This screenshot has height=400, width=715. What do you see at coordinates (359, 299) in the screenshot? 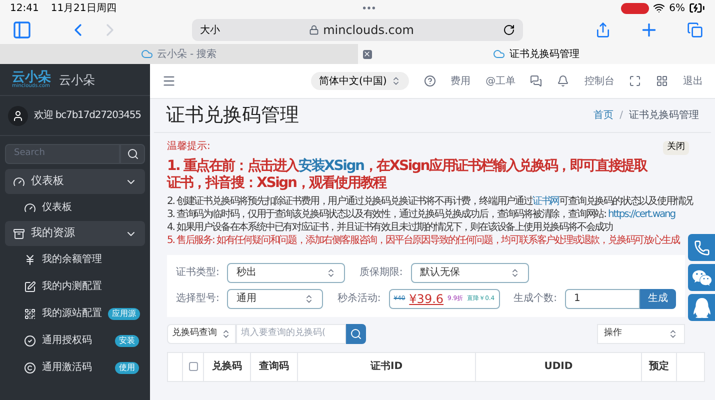
I see `field-label: 秒杀活动:` at bounding box center [359, 299].